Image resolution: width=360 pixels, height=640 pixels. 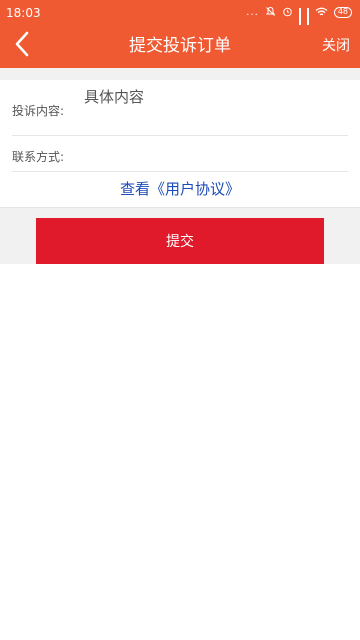 I want to click on bell-off-icon, so click(x=270, y=12).